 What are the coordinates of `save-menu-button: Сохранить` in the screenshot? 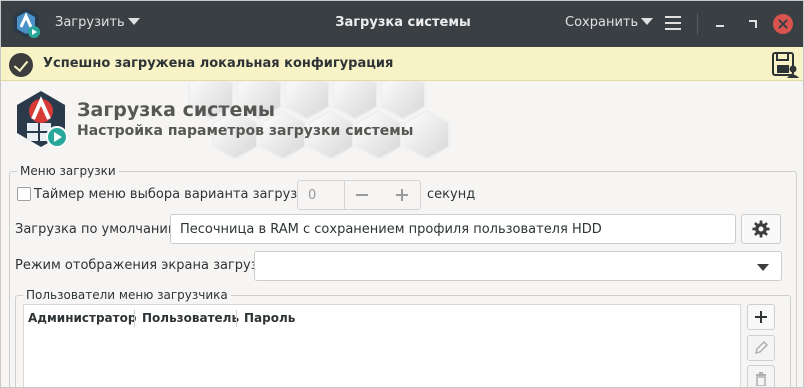 It's located at (609, 22).